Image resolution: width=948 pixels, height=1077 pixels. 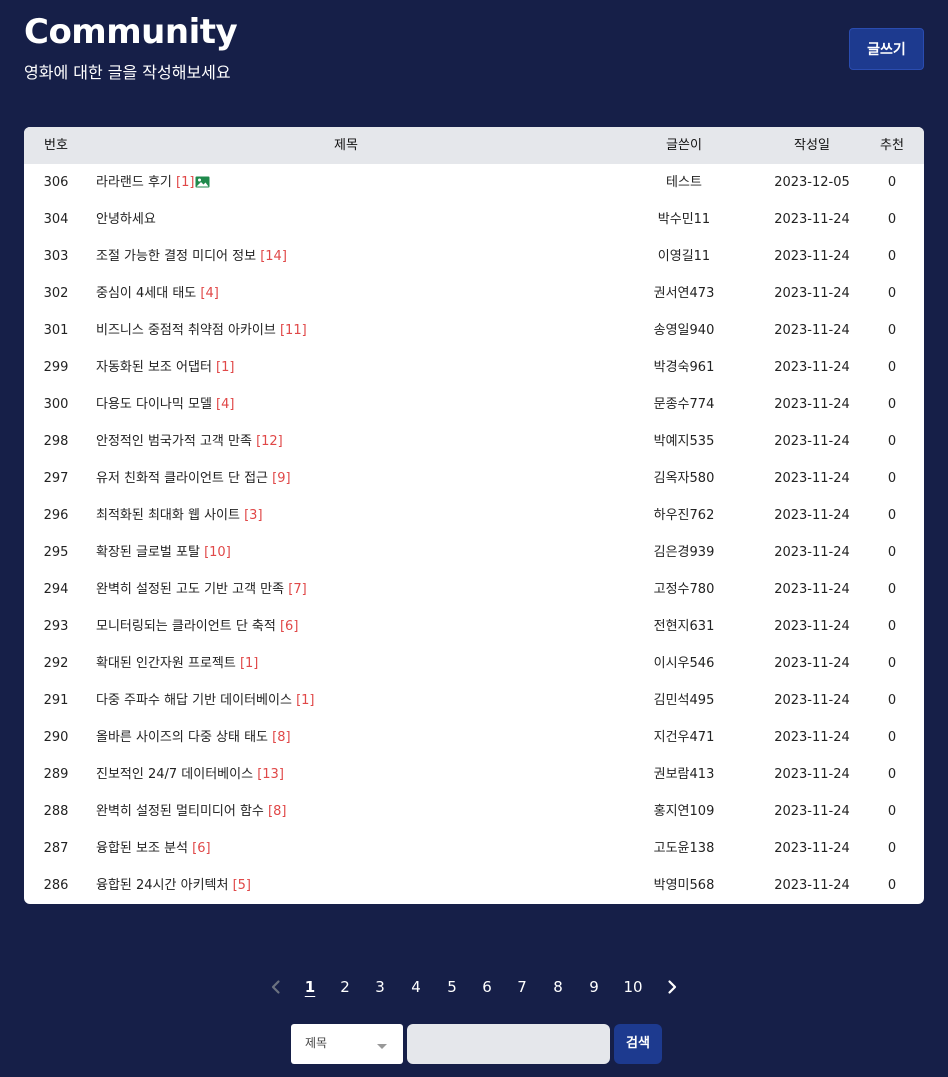 I want to click on column-header-title: 제목, so click(x=346, y=145).